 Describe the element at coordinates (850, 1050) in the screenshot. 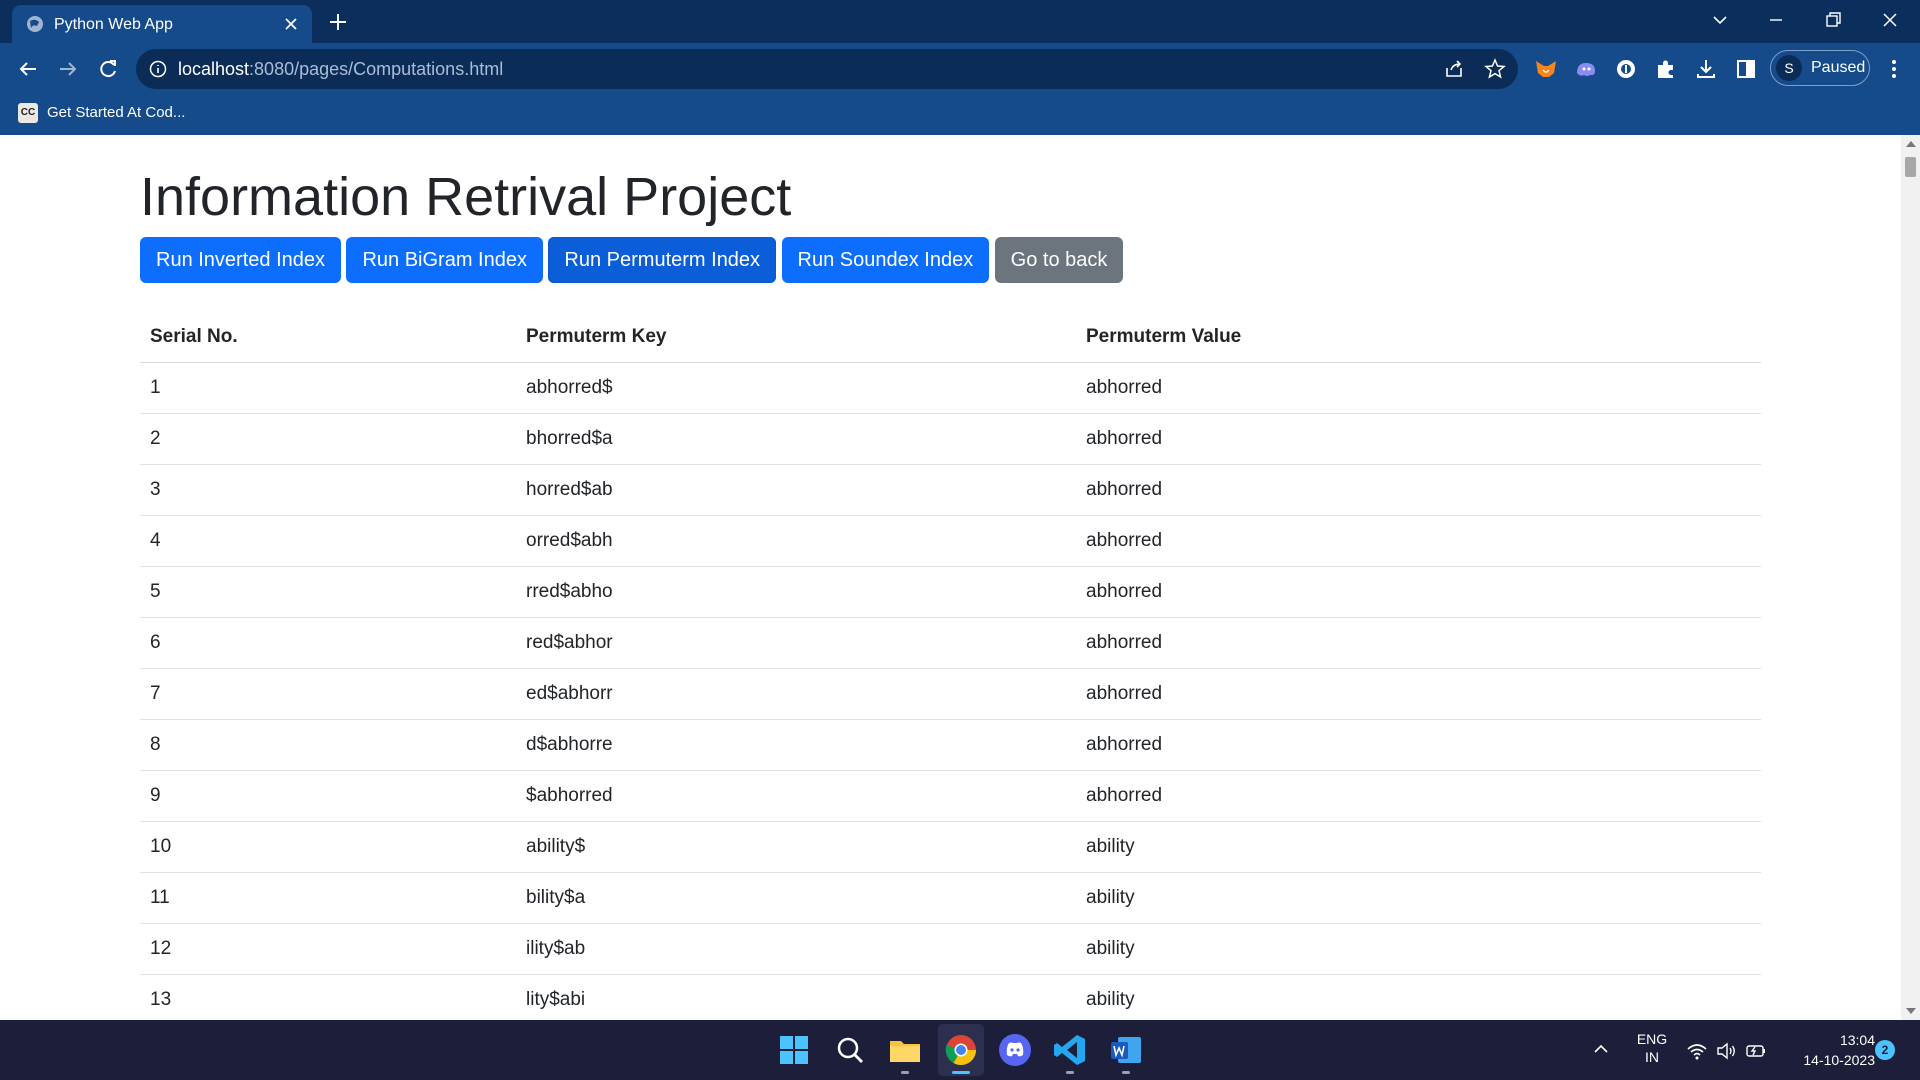

I see `search-icon` at that location.